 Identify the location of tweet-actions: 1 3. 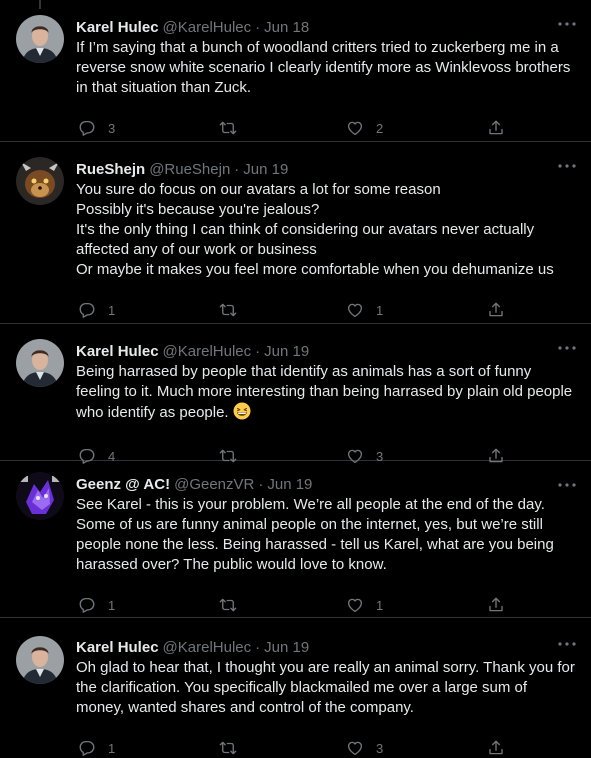
(326, 748).